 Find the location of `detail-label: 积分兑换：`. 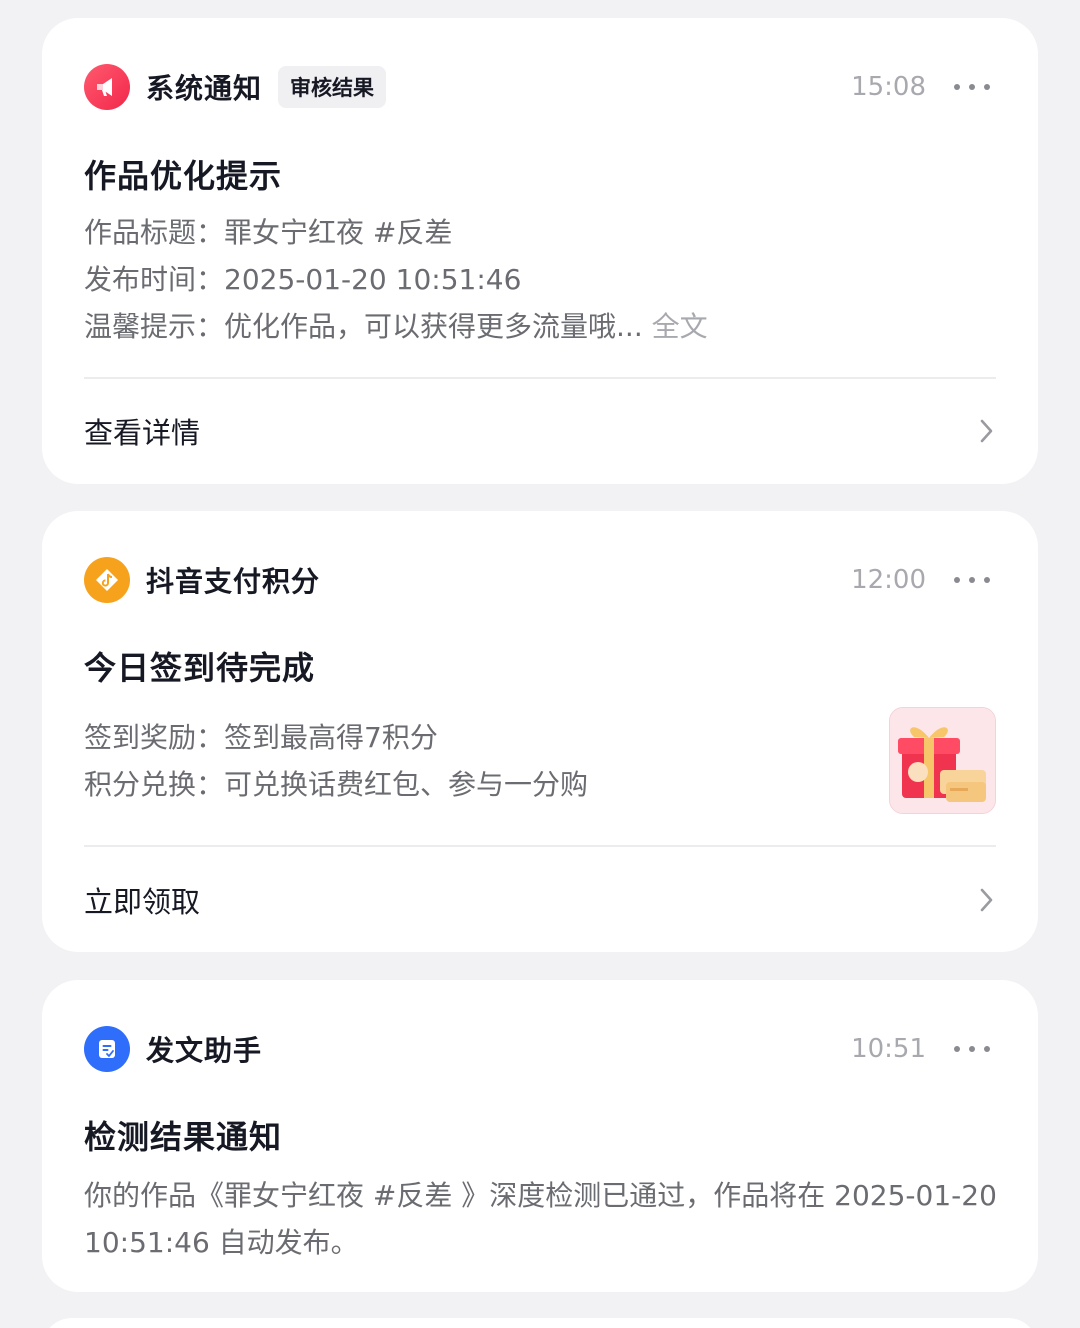

detail-label: 积分兑换： is located at coordinates (154, 784).